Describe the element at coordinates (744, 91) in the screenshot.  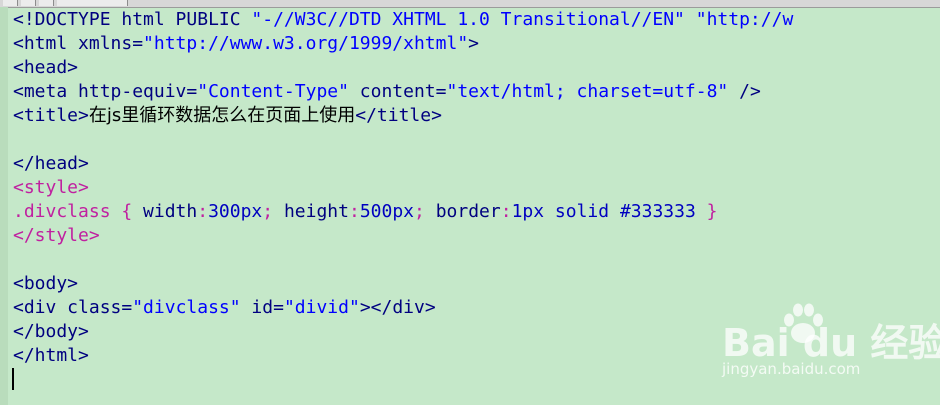
I see `code-token: />` at that location.